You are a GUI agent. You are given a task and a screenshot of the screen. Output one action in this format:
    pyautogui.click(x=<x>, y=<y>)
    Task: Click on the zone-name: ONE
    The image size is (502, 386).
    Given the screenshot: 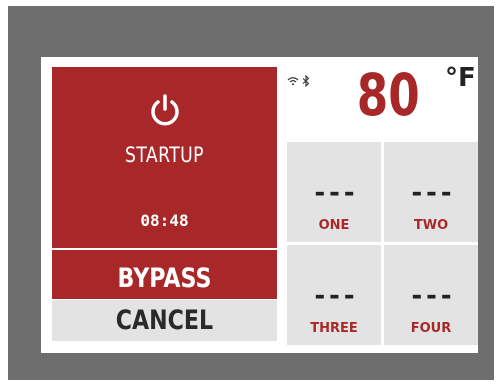 What is the action you would take?
    pyautogui.click(x=334, y=225)
    